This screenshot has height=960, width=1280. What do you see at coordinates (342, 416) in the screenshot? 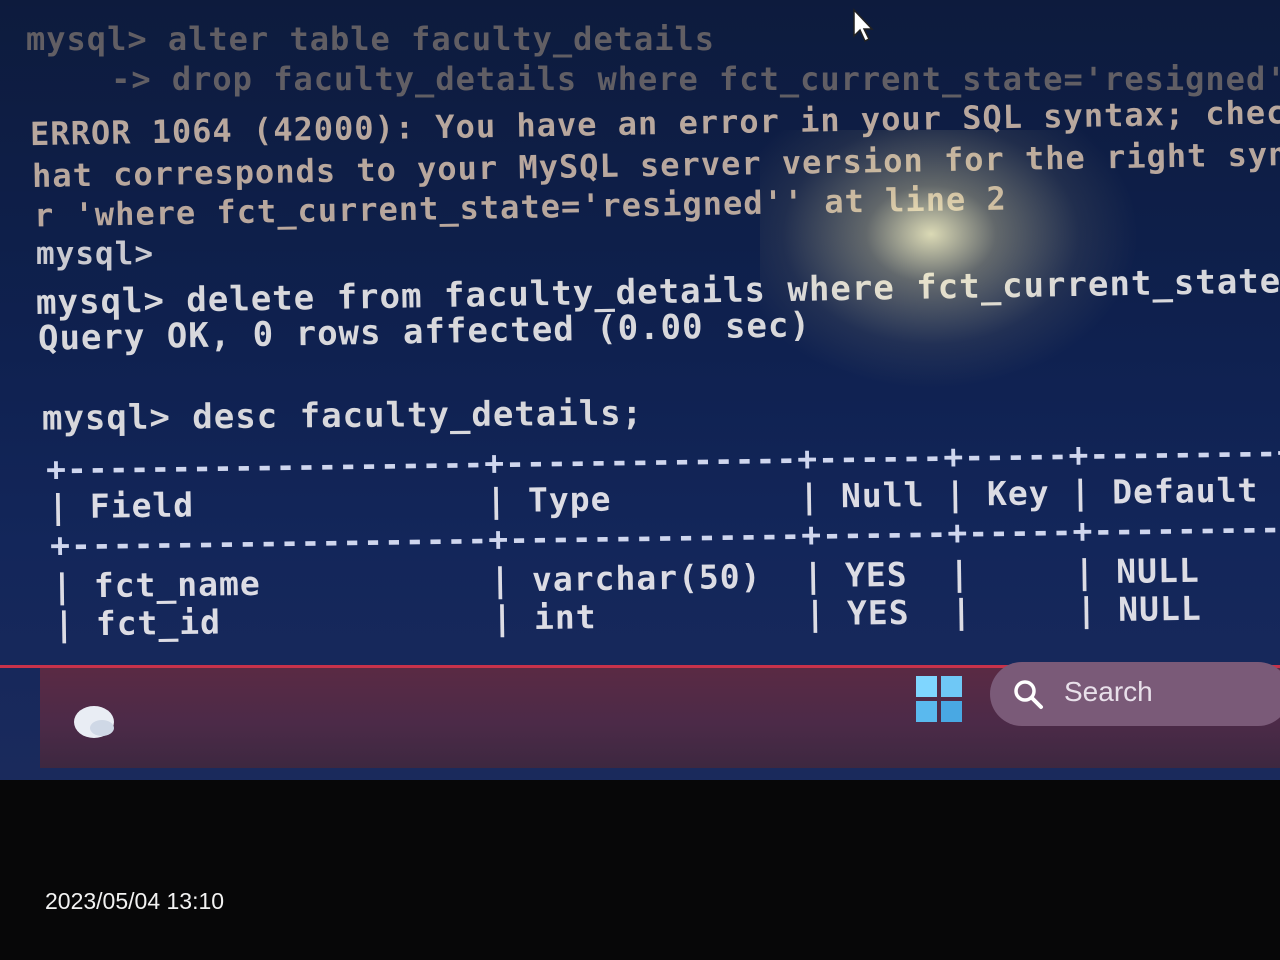
I see `terminal-command-line: mysql> desc faculty_details;` at bounding box center [342, 416].